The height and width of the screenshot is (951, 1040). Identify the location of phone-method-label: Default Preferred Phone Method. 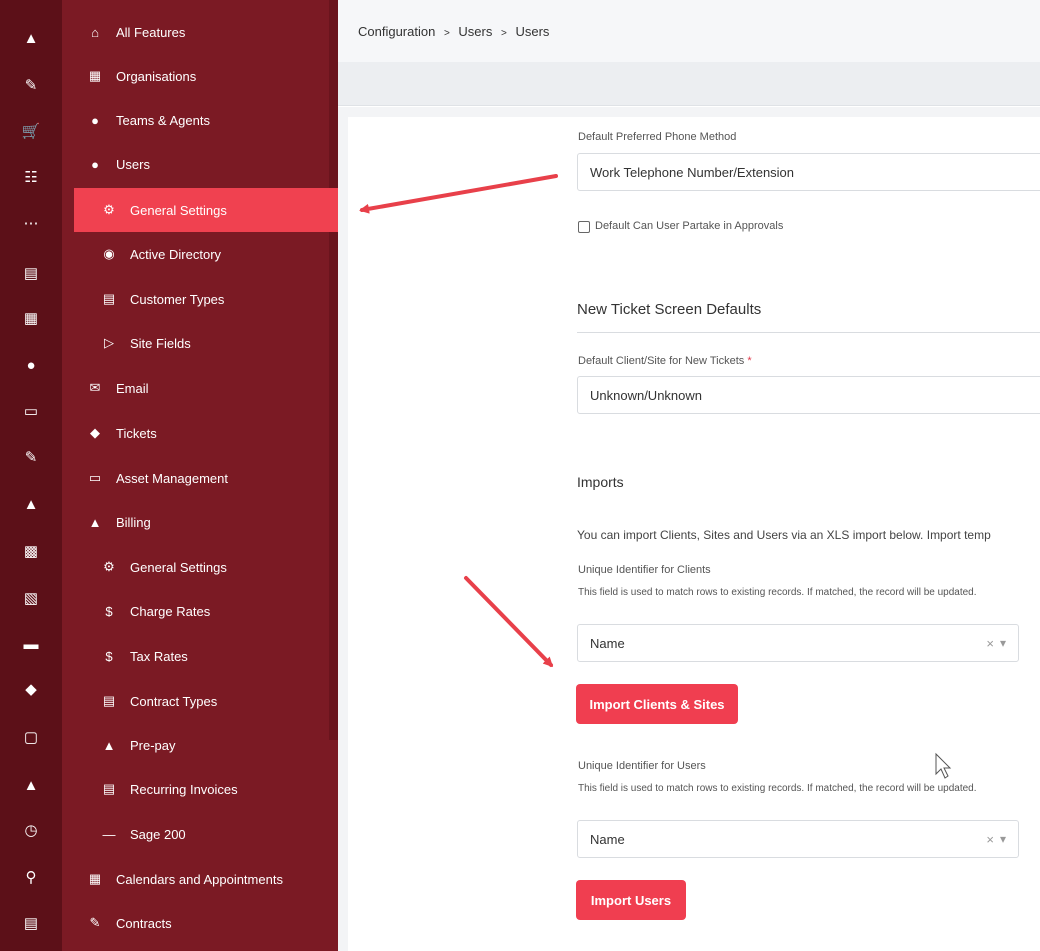
(657, 137).